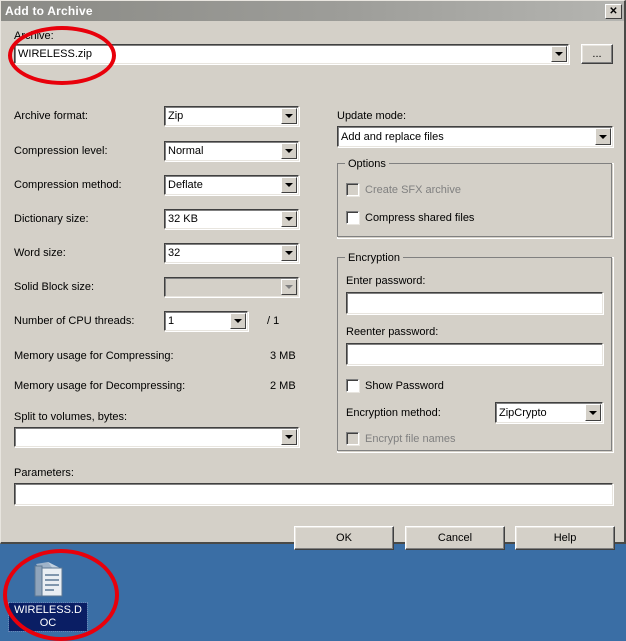 This screenshot has width=626, height=641. What do you see at coordinates (48, 580) in the screenshot?
I see `document-icon` at bounding box center [48, 580].